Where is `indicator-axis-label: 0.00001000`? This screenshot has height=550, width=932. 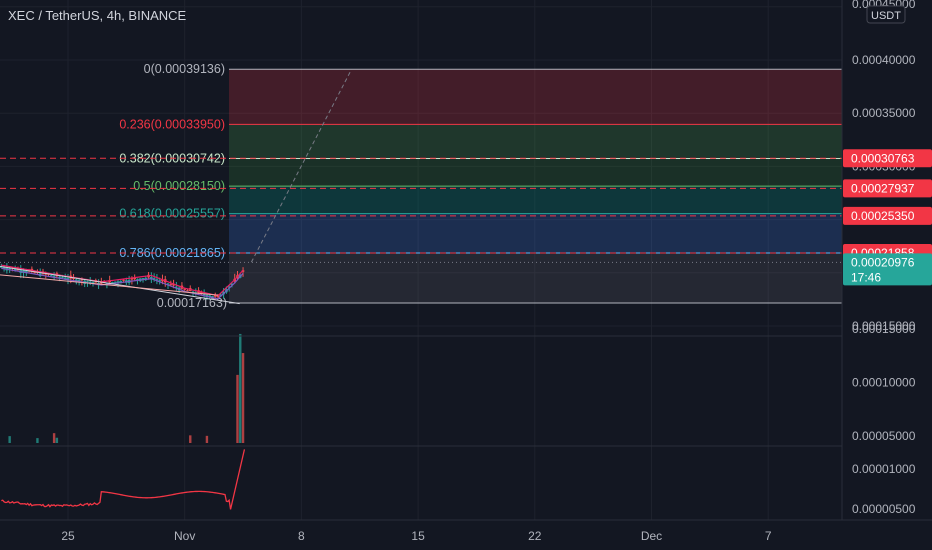
indicator-axis-label: 0.00001000 is located at coordinates (884, 469).